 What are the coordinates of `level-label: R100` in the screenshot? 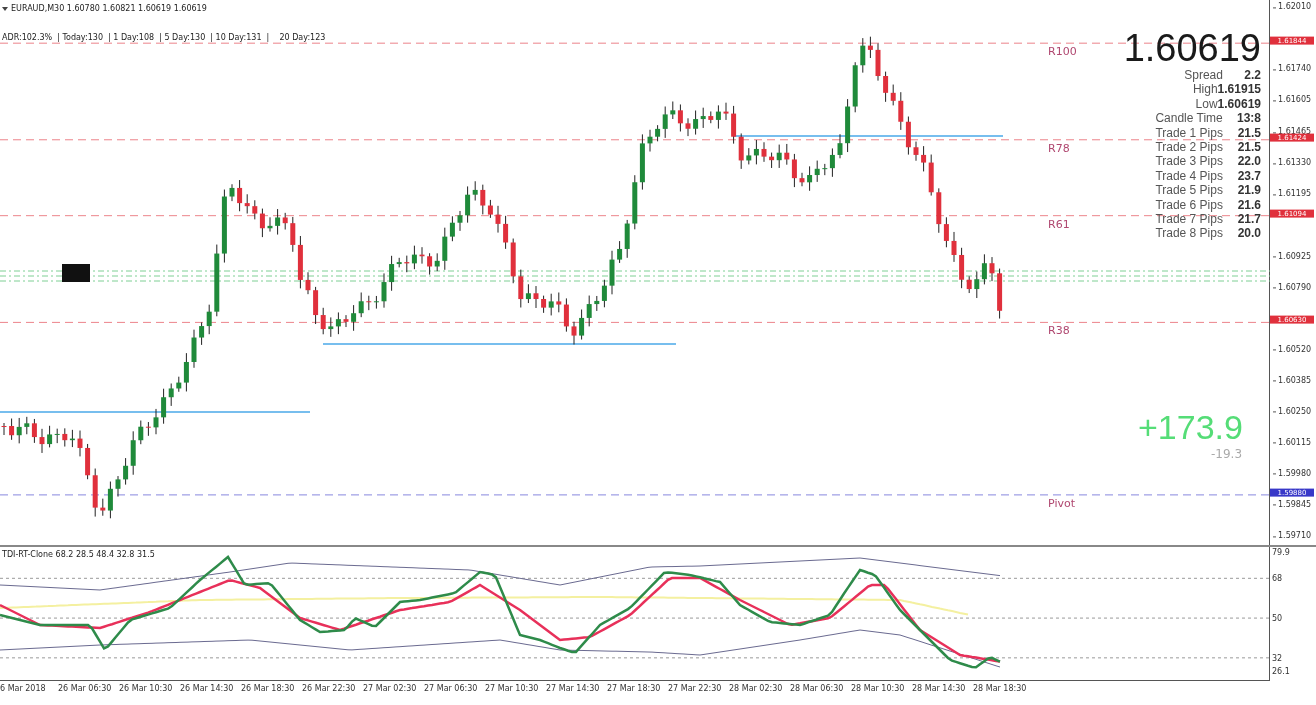 It's located at (1062, 51).